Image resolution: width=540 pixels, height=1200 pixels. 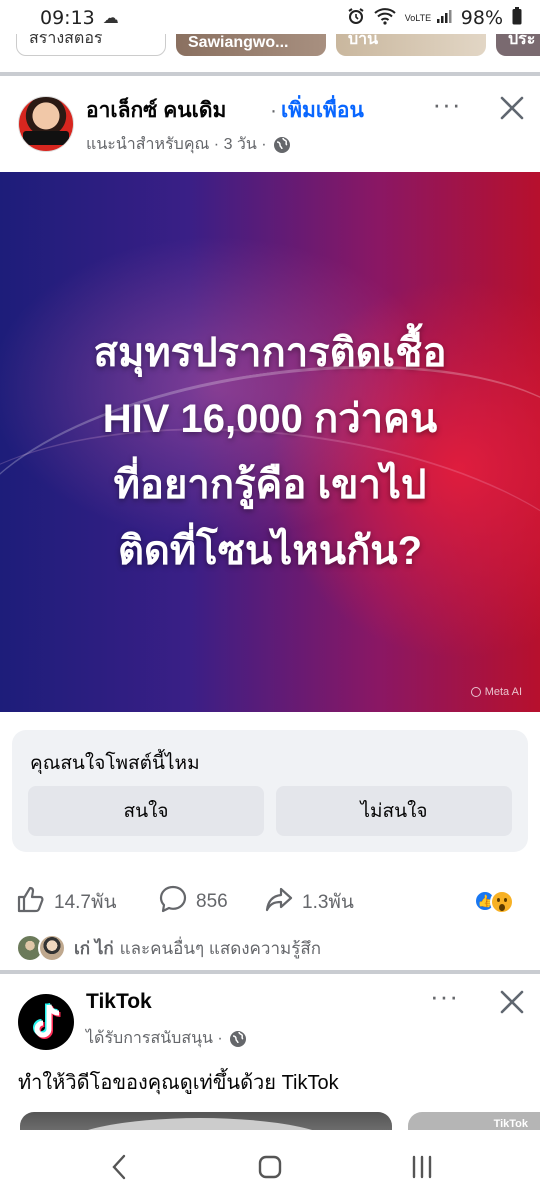 I want to click on friend-avatars, so click(x=42, y=948).